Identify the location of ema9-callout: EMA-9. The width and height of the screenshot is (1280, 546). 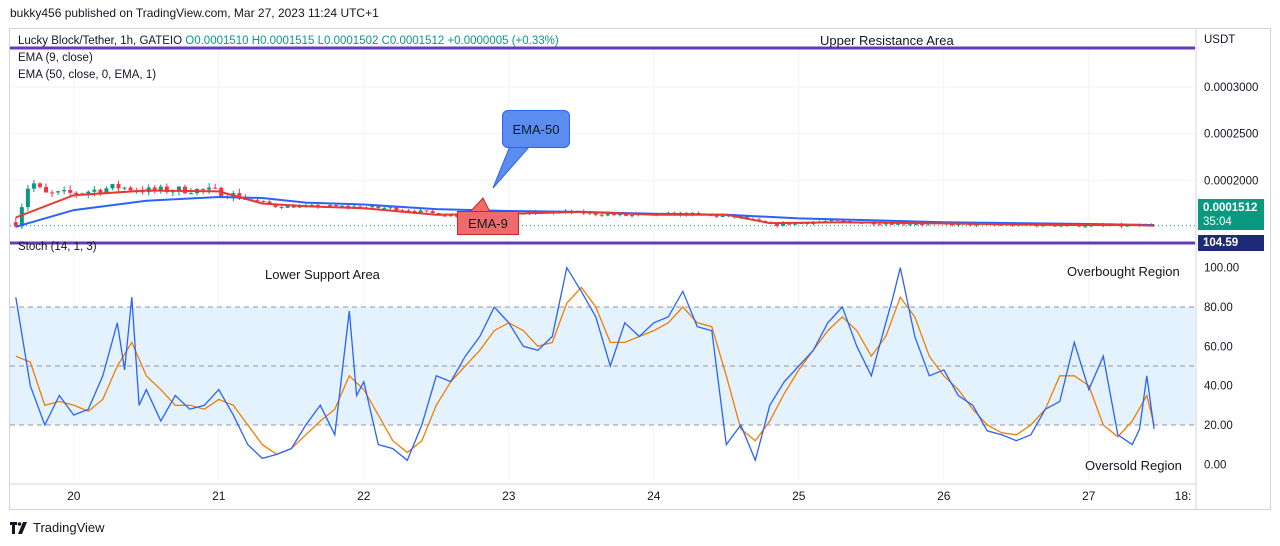
(488, 223).